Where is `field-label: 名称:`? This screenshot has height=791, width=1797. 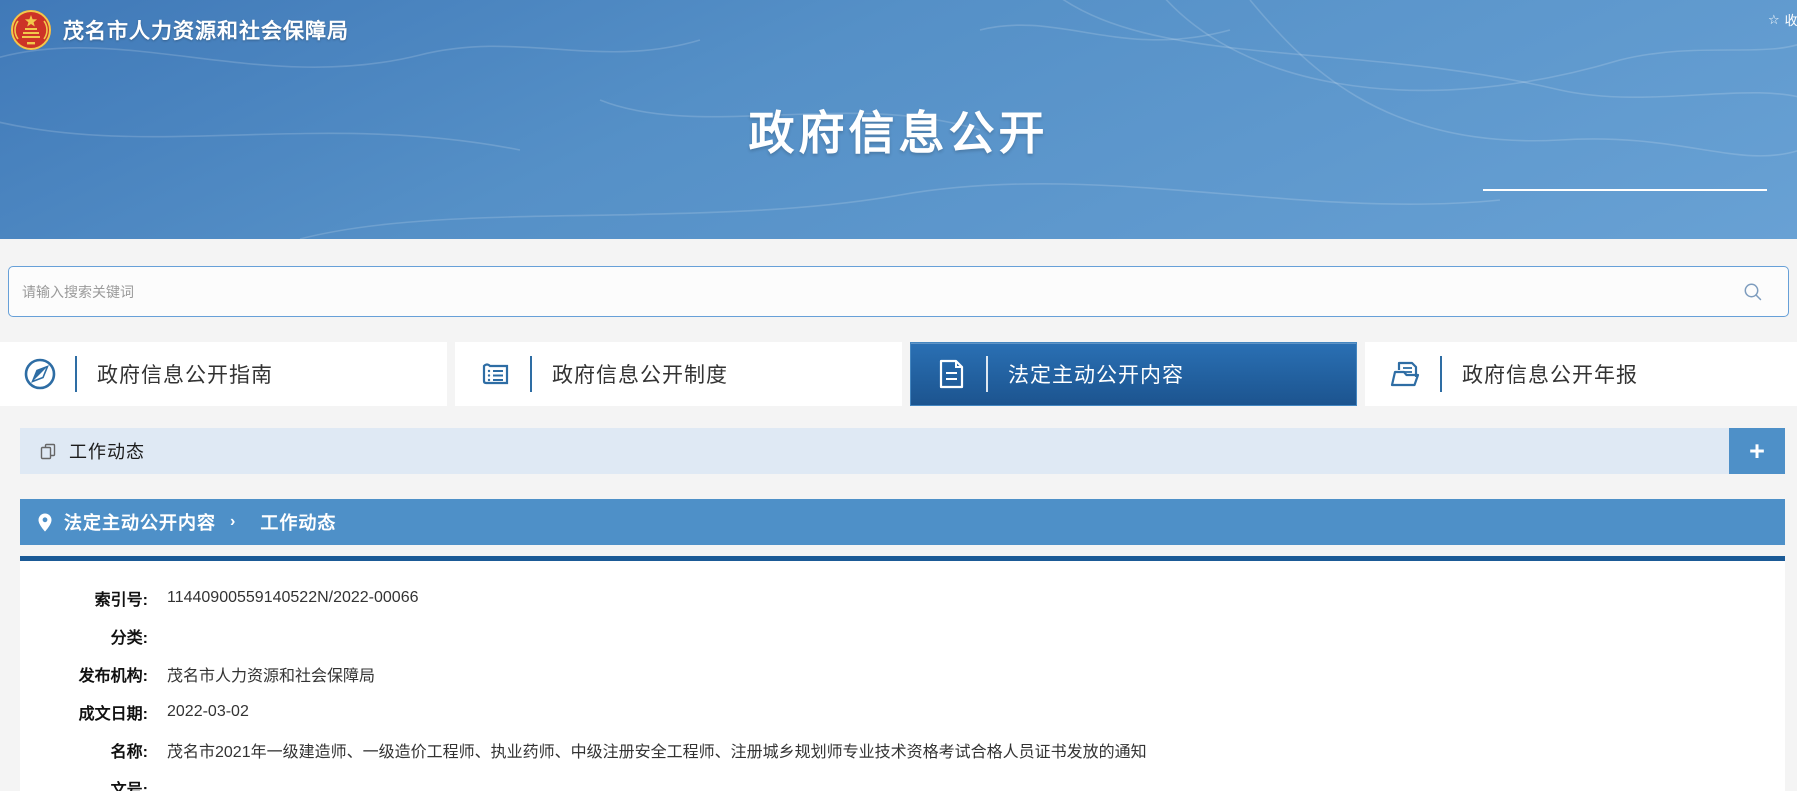
field-label: 名称: is located at coordinates (129, 752).